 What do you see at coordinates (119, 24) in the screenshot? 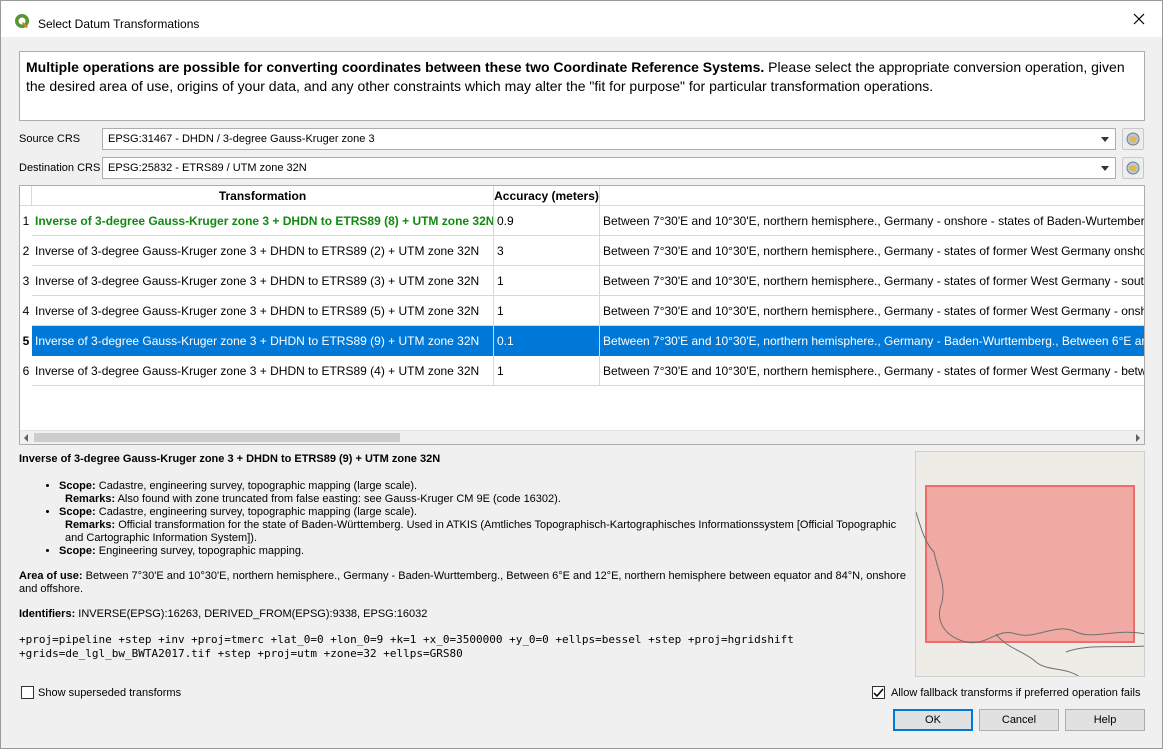
I see `window-title: Select Datum Transformations` at bounding box center [119, 24].